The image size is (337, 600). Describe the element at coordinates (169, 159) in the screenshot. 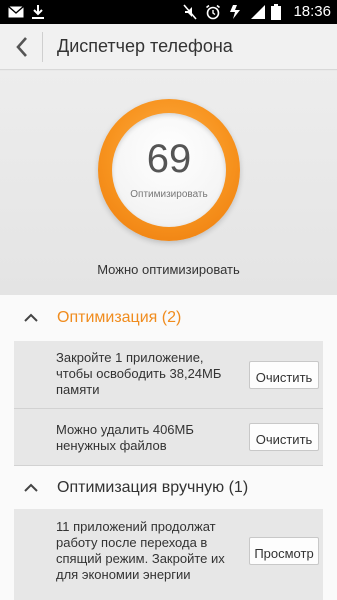

I see `score-value: 69` at that location.